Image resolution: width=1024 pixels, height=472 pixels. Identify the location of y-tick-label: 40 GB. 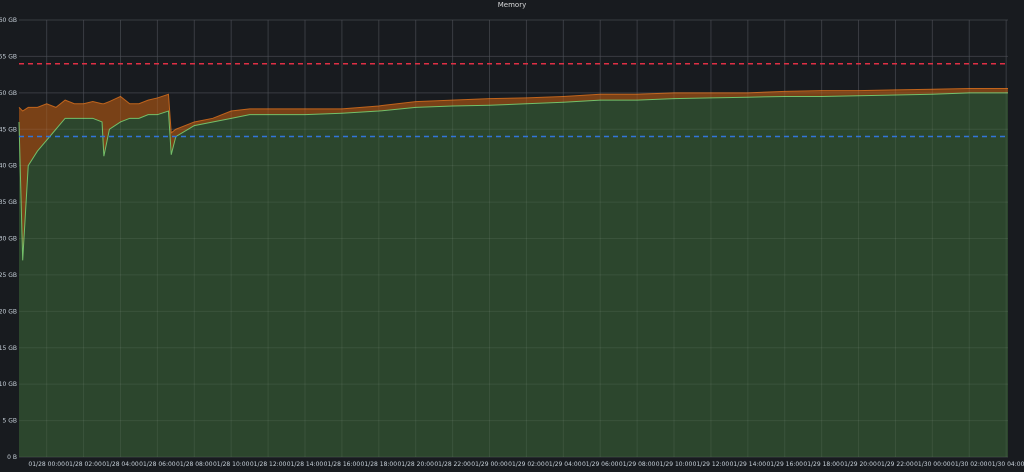
(8, 166).